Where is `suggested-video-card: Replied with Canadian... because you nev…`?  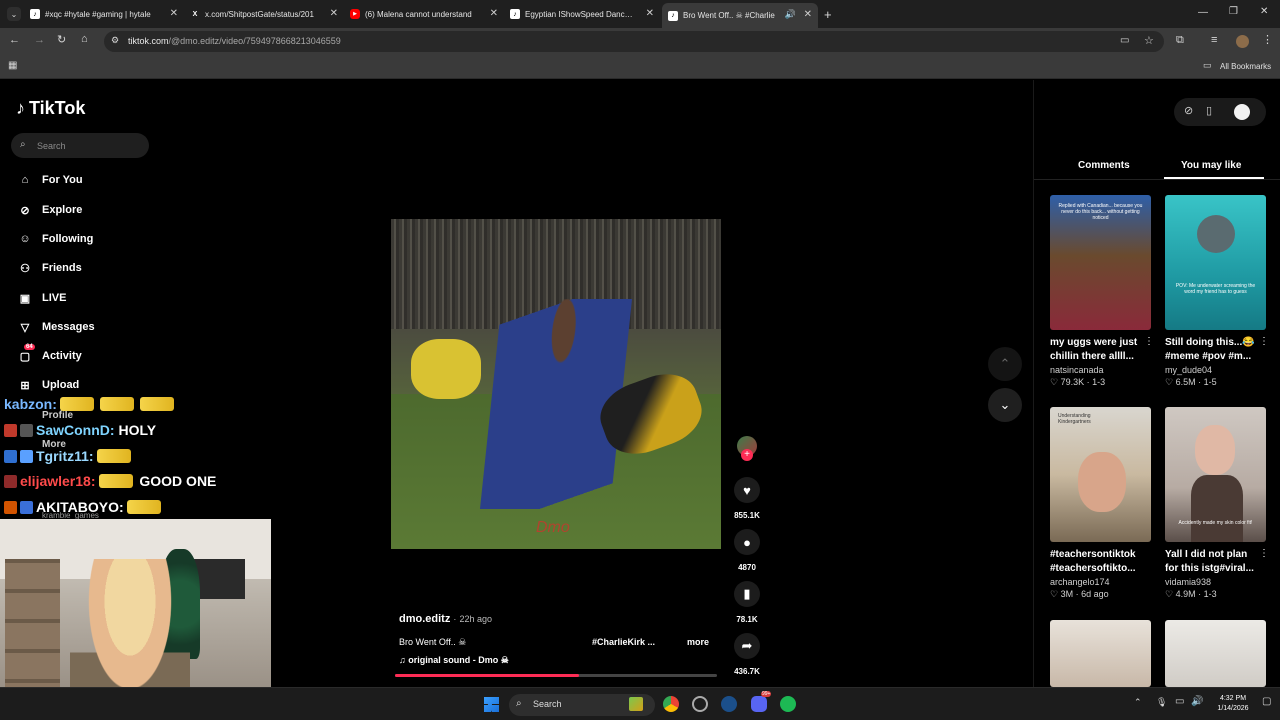
suggested-video-card: Replied with Canadian... because you nev… is located at coordinates (1102, 291).